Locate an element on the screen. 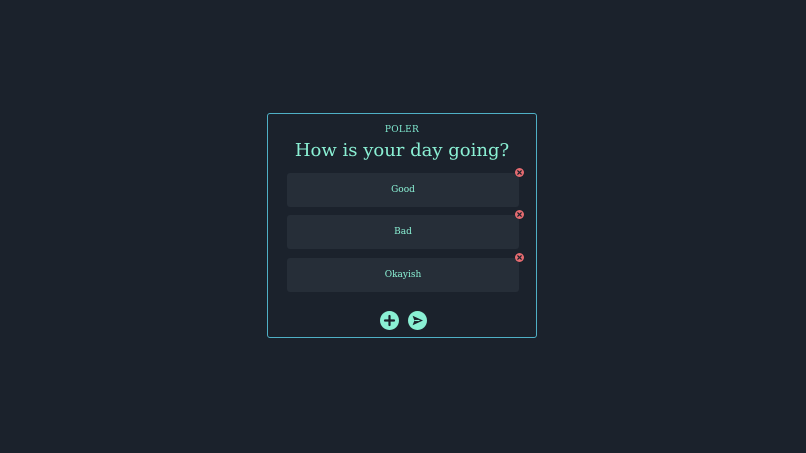 Image resolution: width=806 pixels, height=453 pixels. add-option-button is located at coordinates (389, 320).